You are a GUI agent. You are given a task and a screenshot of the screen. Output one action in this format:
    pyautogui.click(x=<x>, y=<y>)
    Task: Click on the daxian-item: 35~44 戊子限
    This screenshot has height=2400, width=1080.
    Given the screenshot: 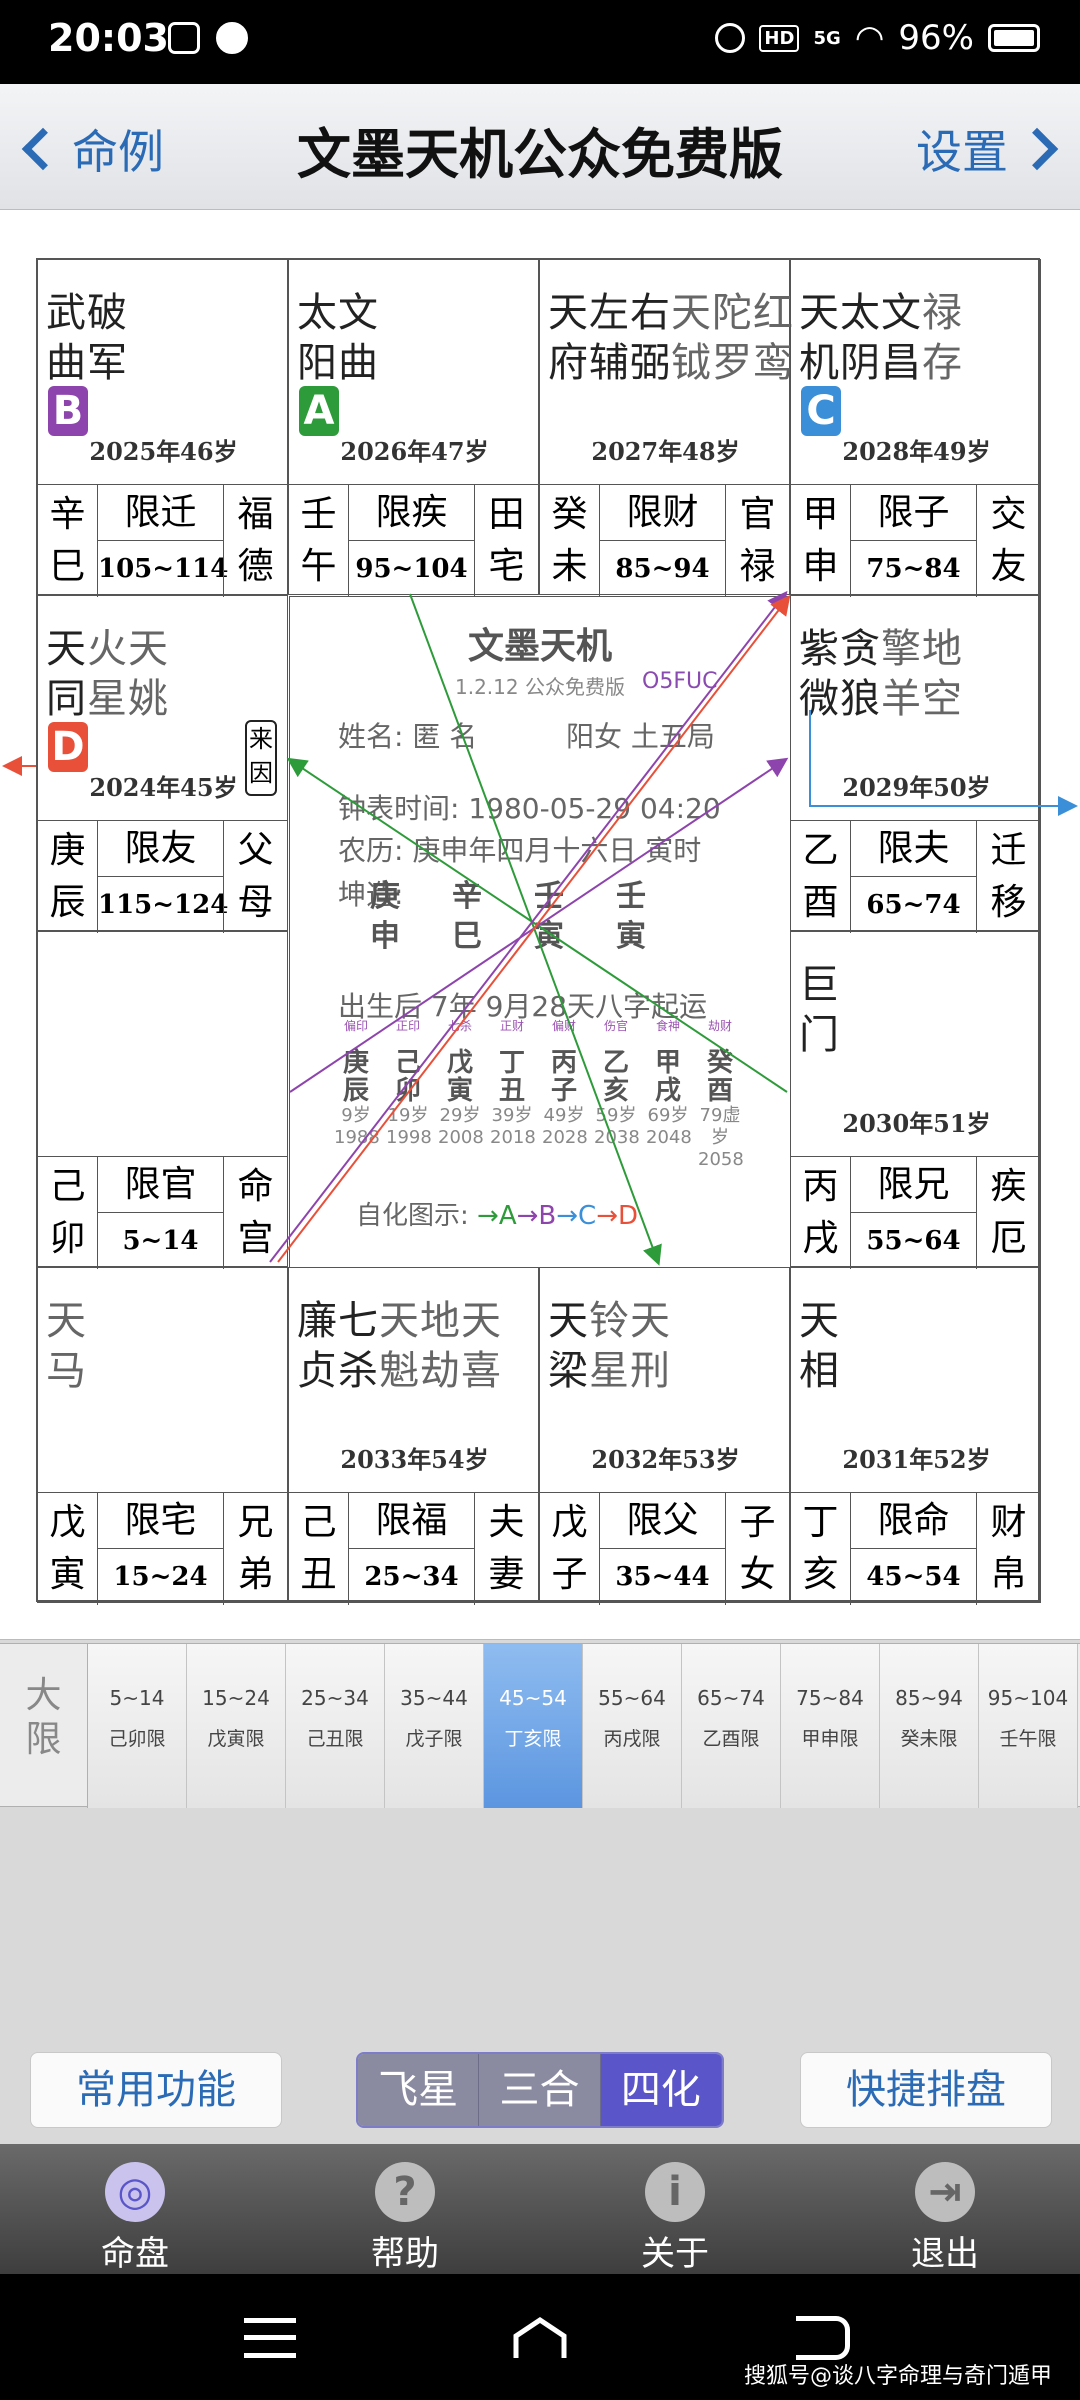 What is the action you would take?
    pyautogui.click(x=434, y=1726)
    